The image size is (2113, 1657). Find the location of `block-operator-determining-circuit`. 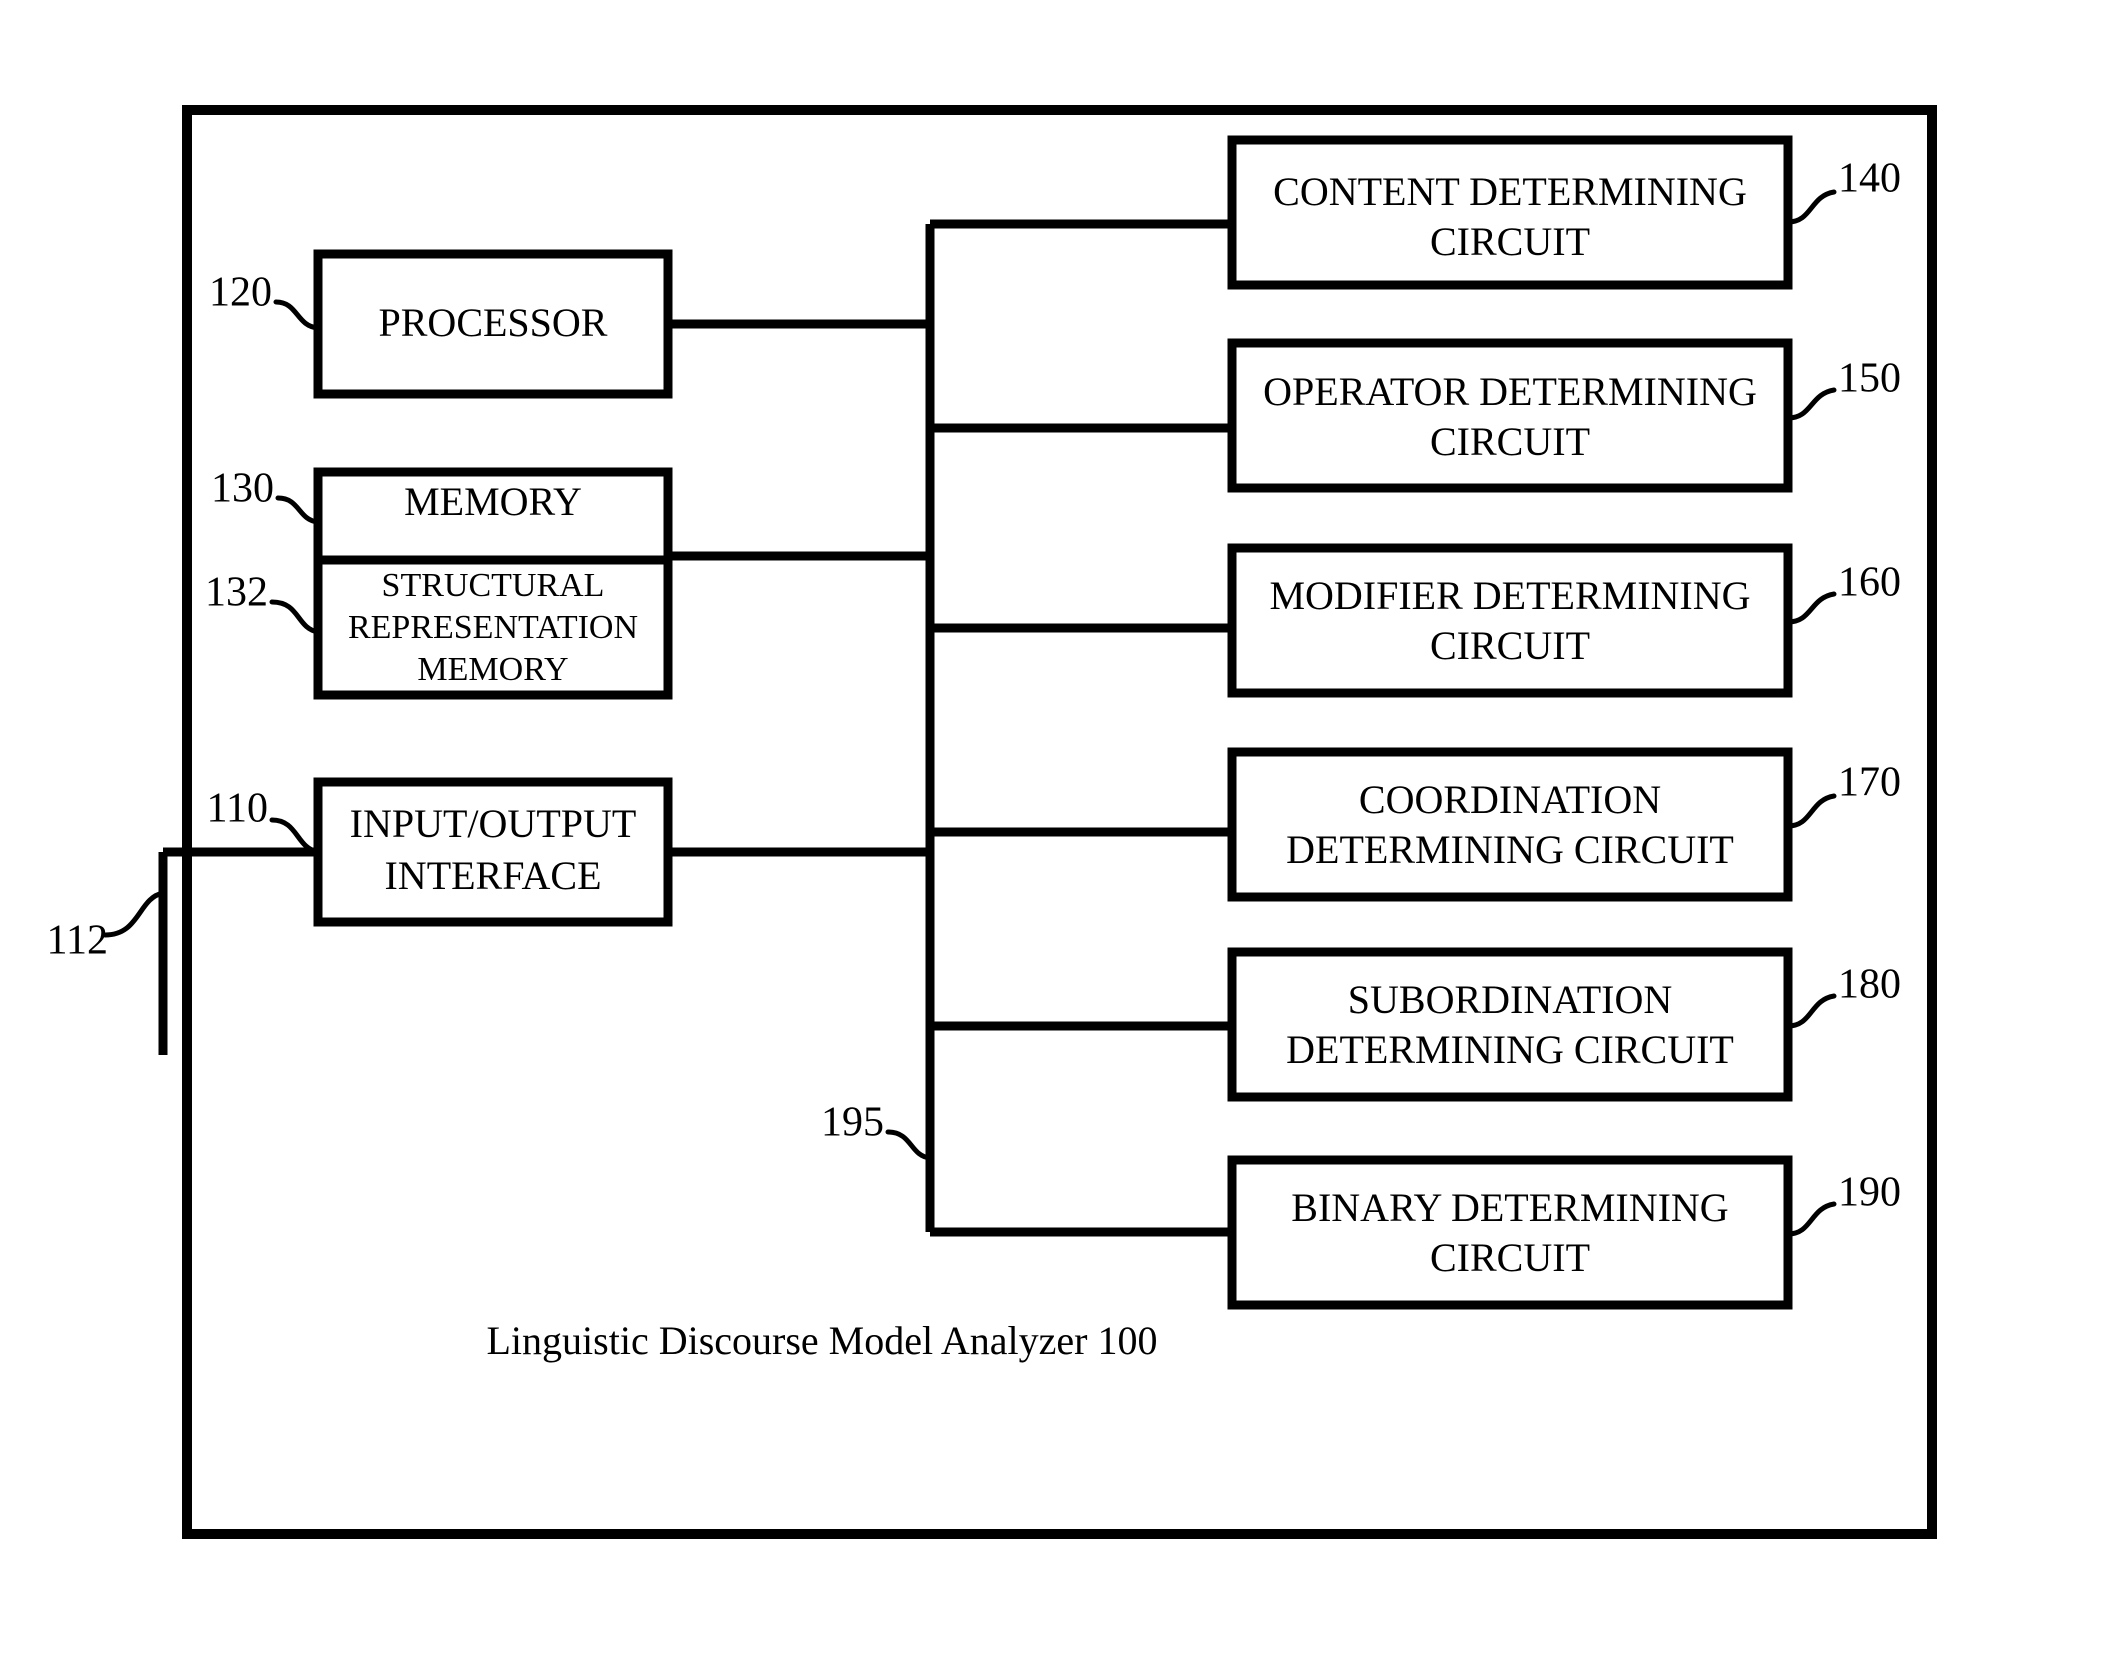

block-operator-determining-circuit is located at coordinates (1510, 415).